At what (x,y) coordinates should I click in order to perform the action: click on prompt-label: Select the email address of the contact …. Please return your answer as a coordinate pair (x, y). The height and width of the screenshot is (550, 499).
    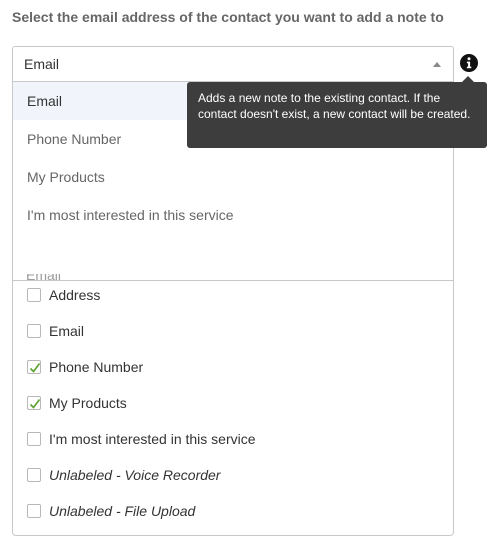
    Looking at the image, I should click on (228, 17).